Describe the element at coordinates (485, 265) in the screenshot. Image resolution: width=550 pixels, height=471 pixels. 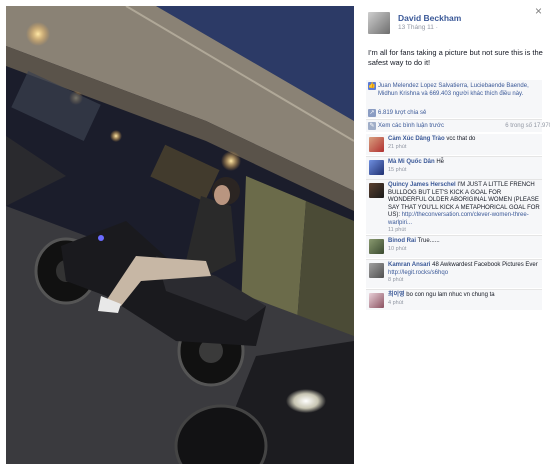
I see `comment-text: 48 Awkwardest Facebook Pictures Ever` at that location.